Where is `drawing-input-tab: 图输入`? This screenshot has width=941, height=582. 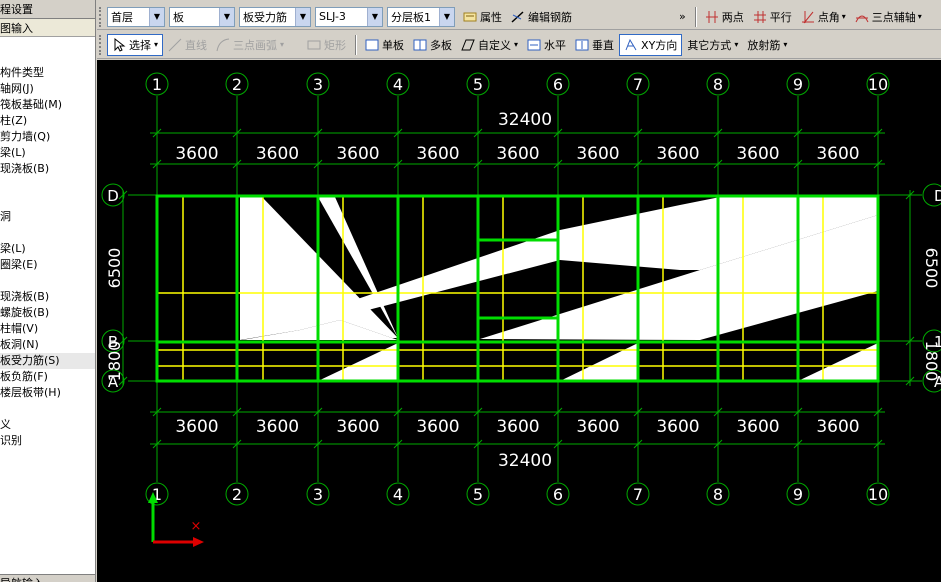
drawing-input-tab: 图输入 is located at coordinates (47, 28).